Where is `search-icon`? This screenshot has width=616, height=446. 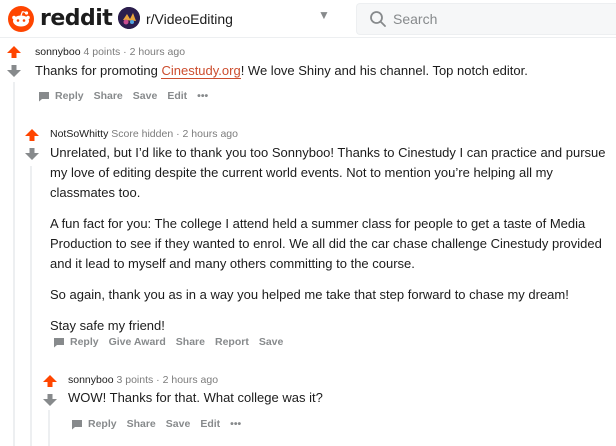 search-icon is located at coordinates (378, 19).